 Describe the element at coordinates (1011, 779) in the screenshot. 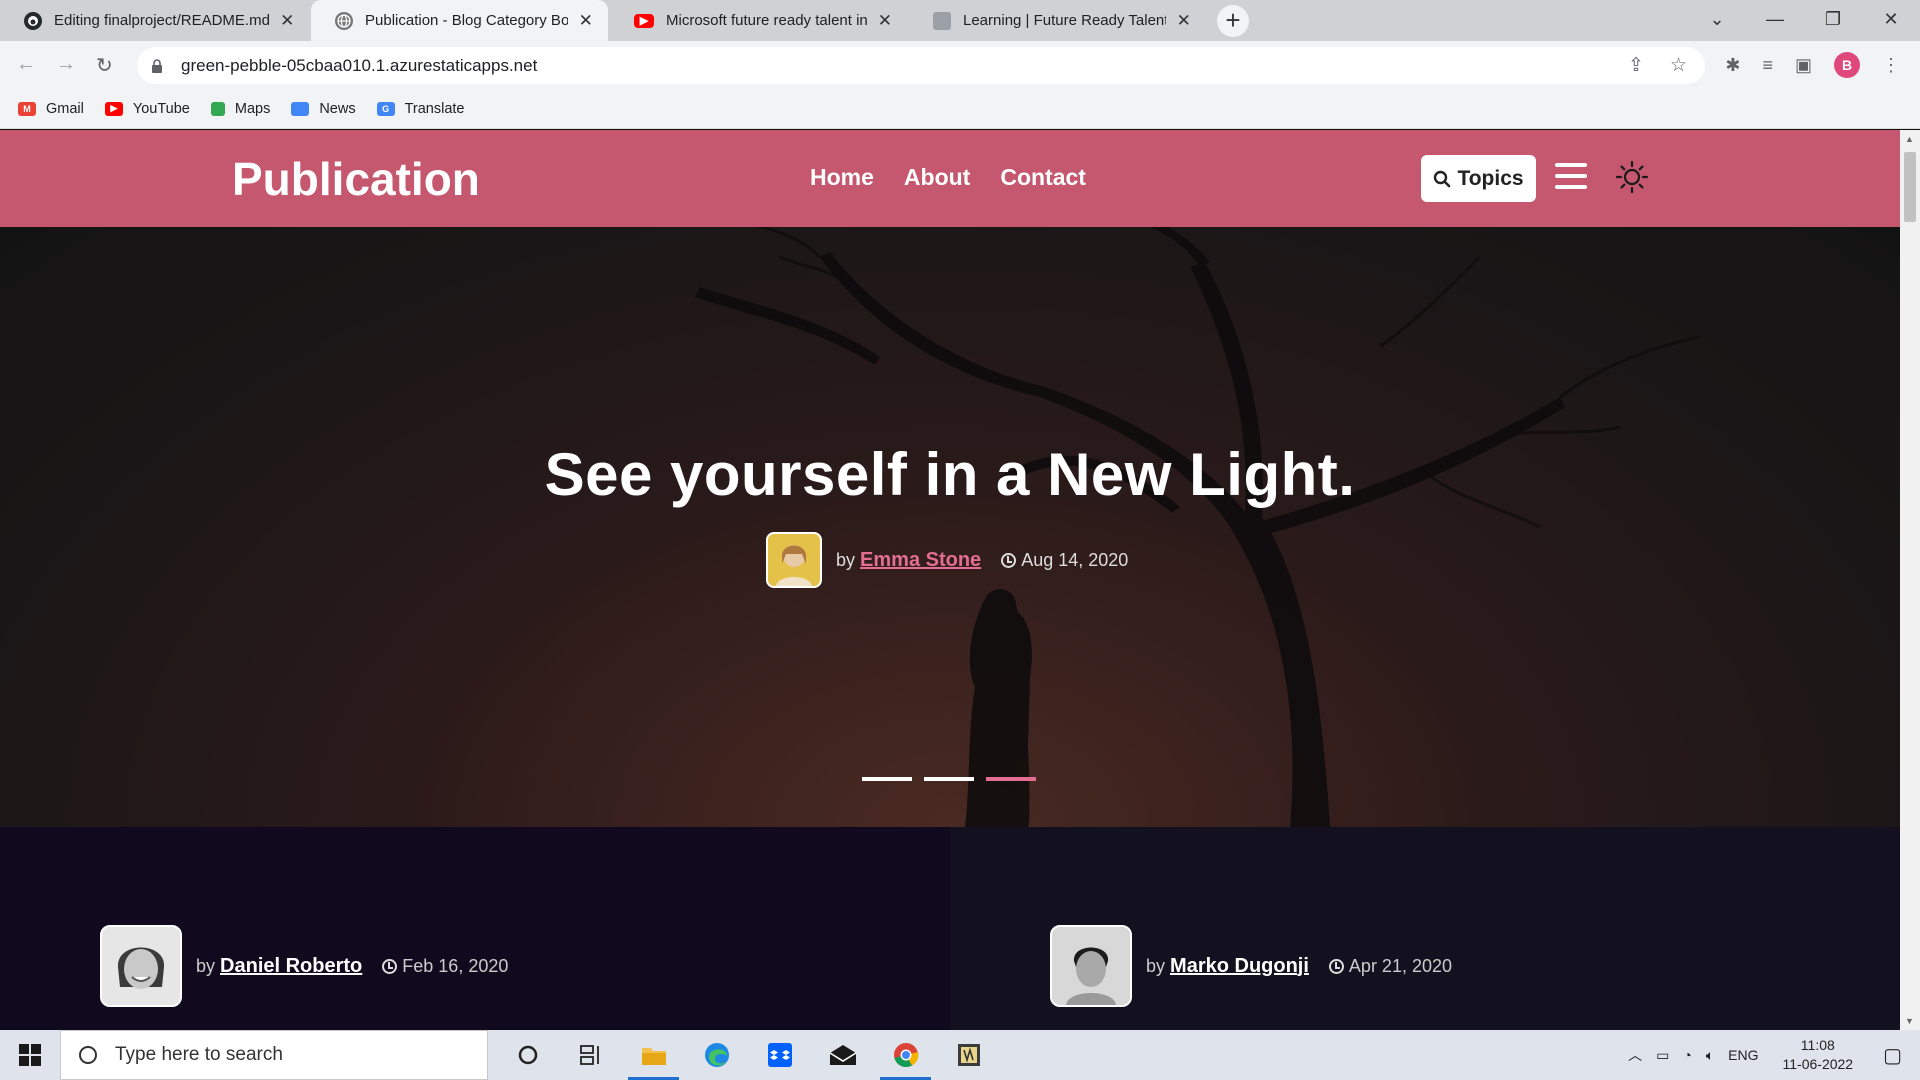

I see `carousel-indicator-3-active` at that location.